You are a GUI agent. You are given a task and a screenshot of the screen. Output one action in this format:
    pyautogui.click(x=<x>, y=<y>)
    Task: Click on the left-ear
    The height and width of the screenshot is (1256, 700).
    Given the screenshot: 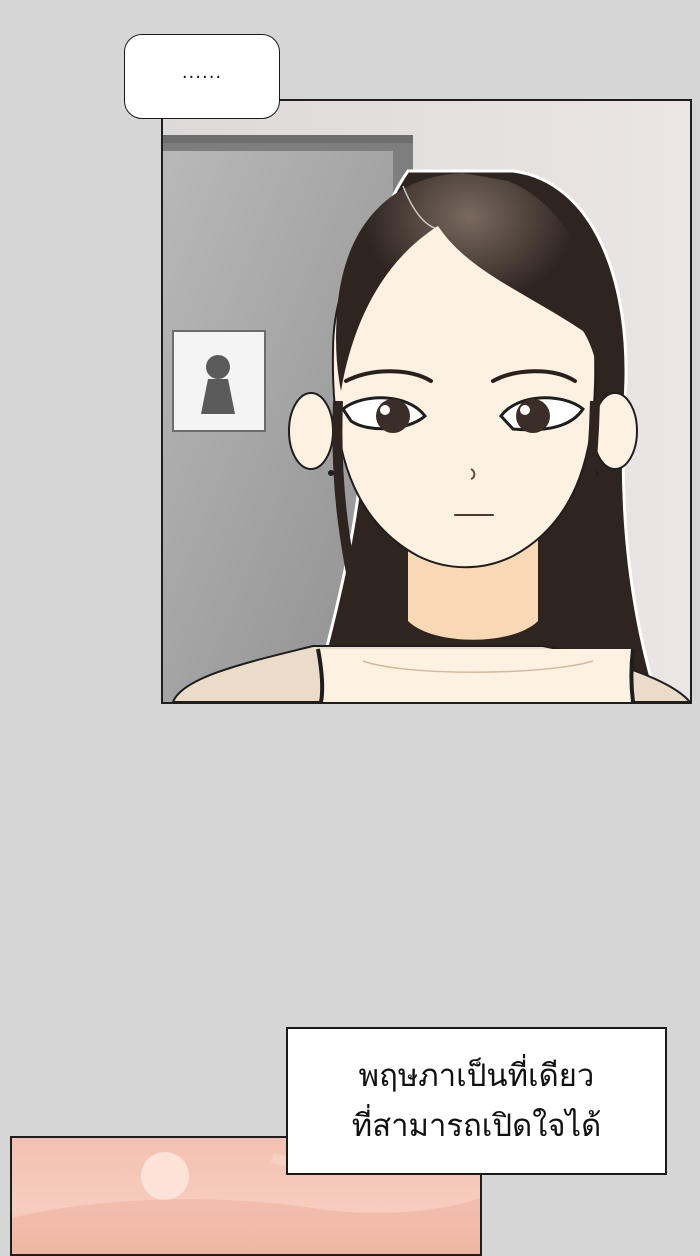 What is the action you would take?
    pyautogui.click(x=311, y=431)
    